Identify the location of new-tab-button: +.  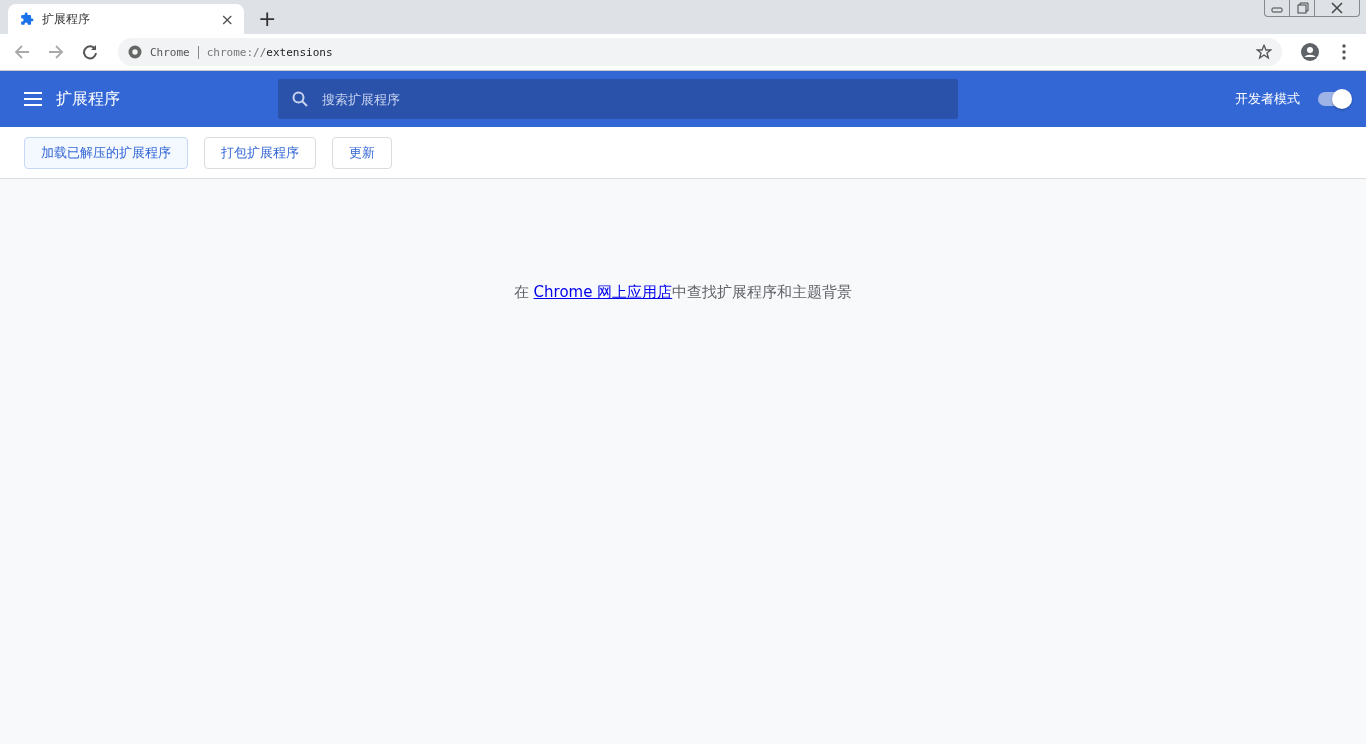
(267, 19).